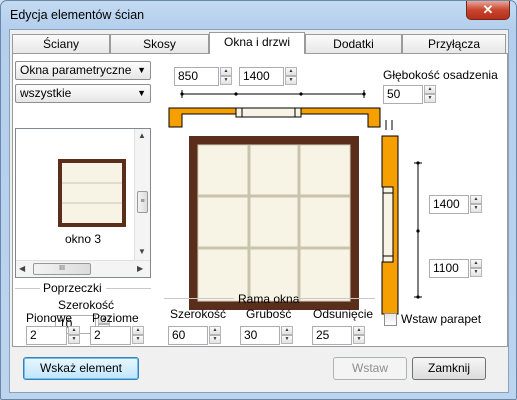  What do you see at coordinates (159, 43) in the screenshot?
I see `tab-slopes: Skosy` at bounding box center [159, 43].